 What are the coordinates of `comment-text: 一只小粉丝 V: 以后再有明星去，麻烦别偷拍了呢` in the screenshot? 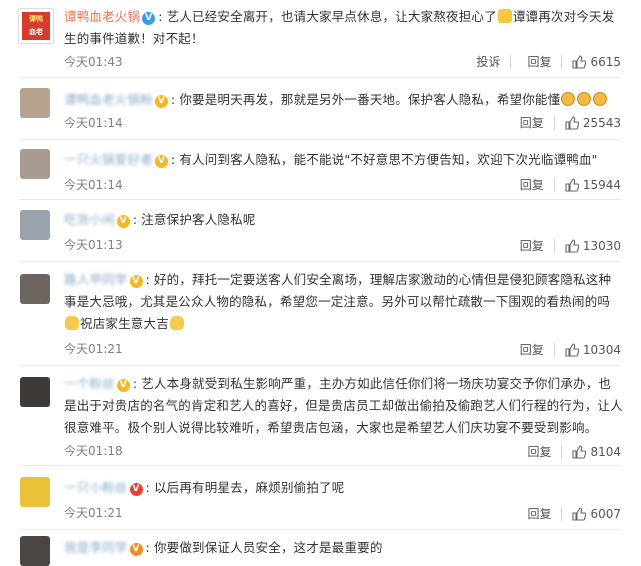 It's located at (204, 488).